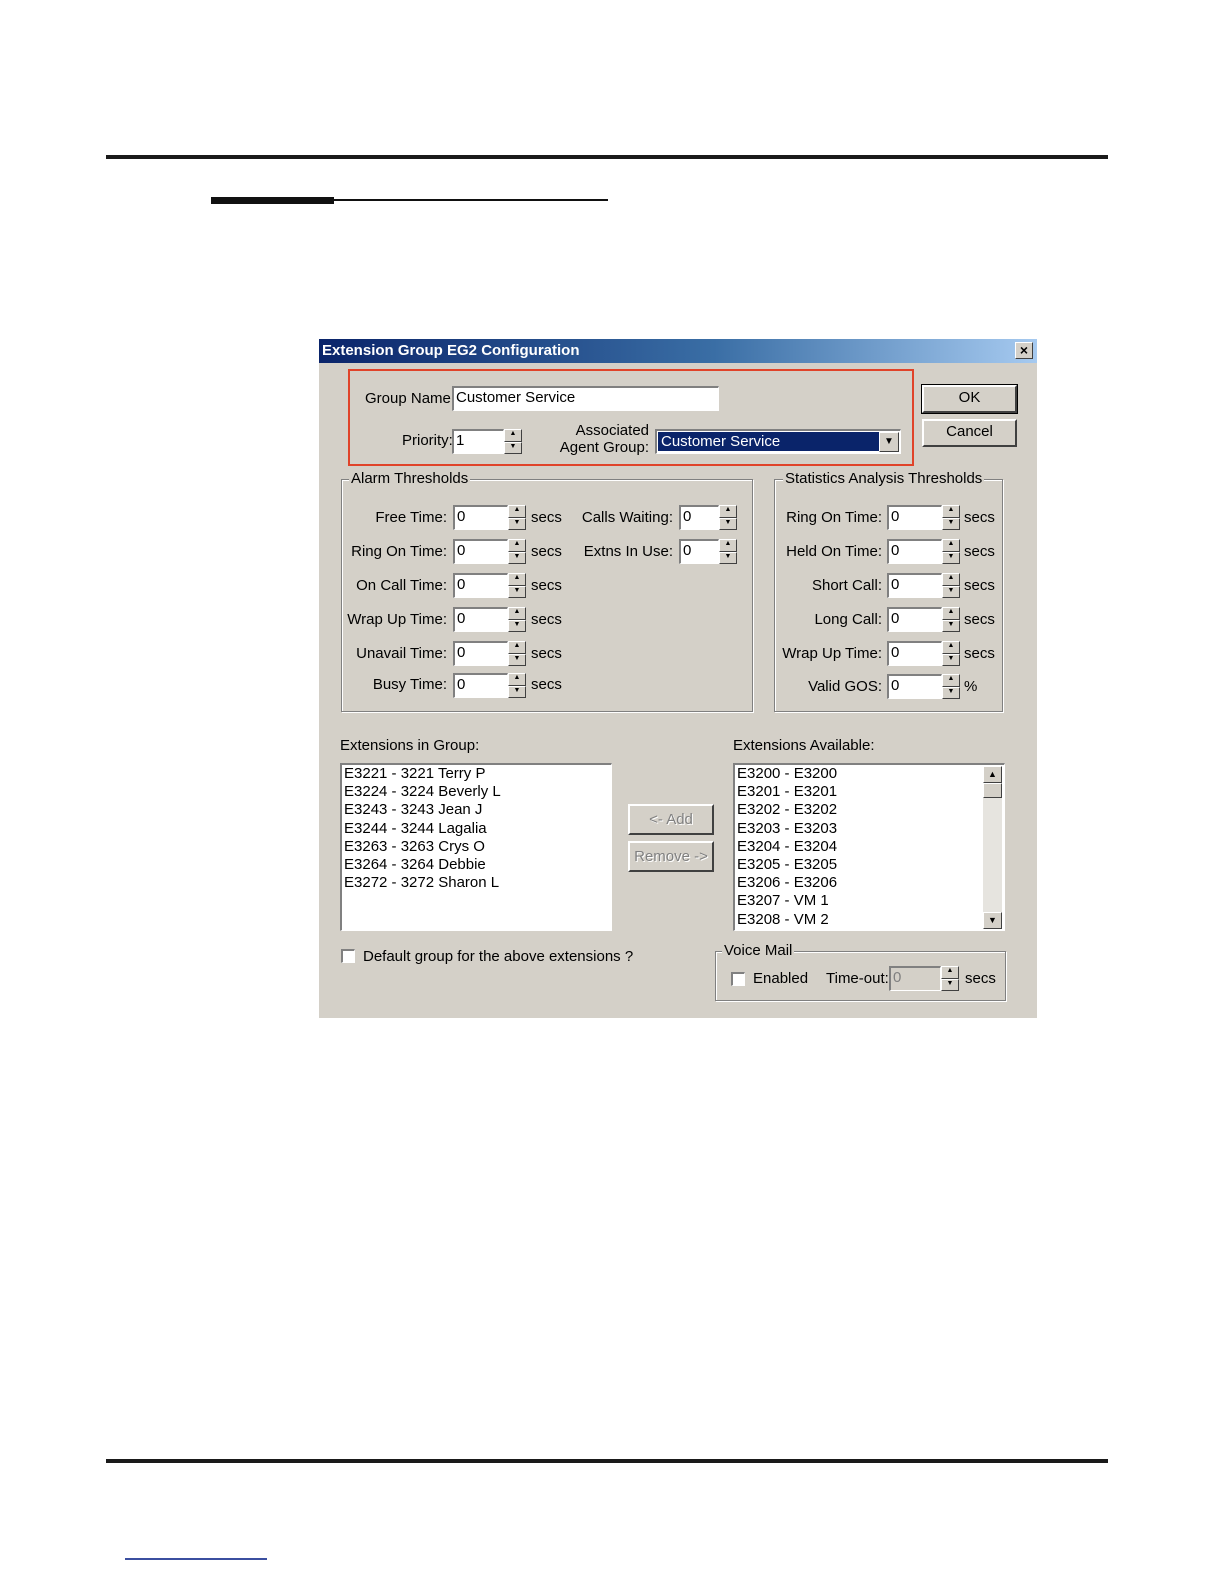 This screenshot has height=1584, width=1224. I want to click on voicemail-timeout-label: Time-out:, so click(857, 978).